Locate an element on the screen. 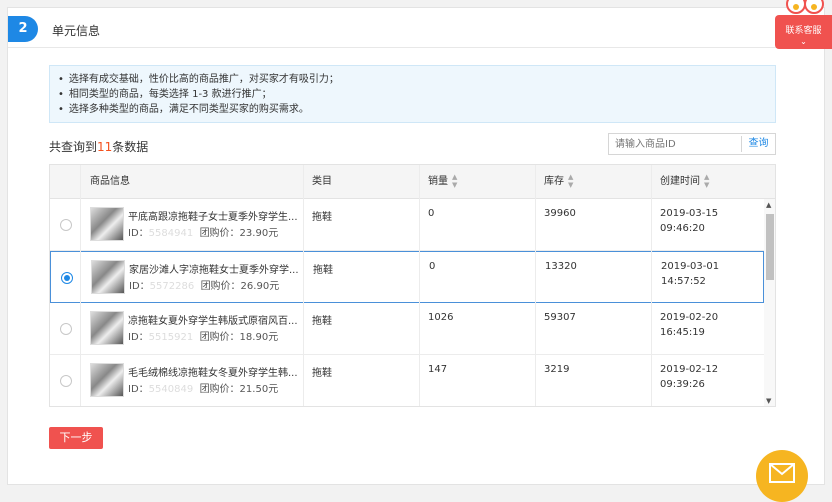 The width and height of the screenshot is (832, 502). created-time: 09:46:20 is located at coordinates (682, 228).